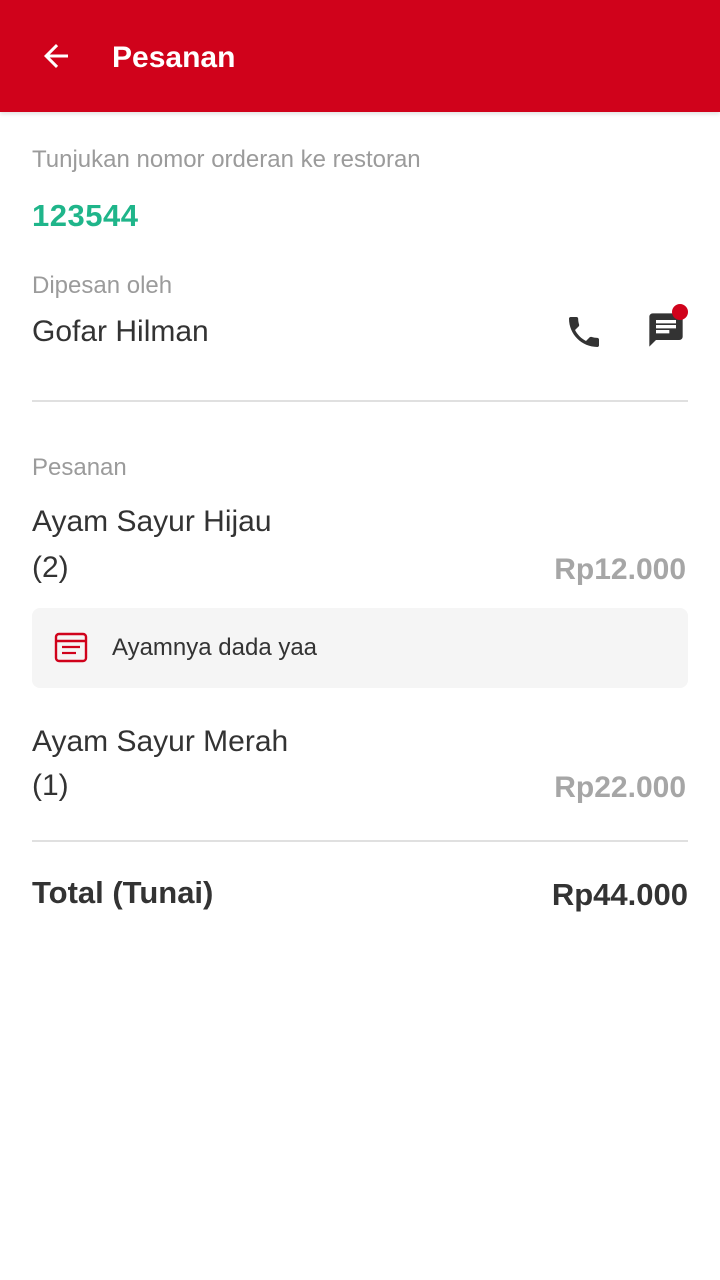  I want to click on total-label: Total (Tunai), so click(123, 892).